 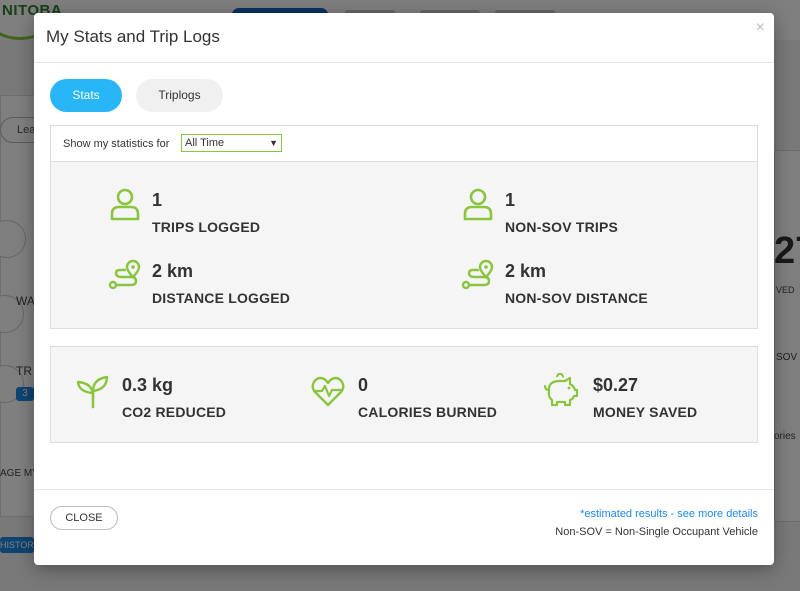 What do you see at coordinates (273, 143) in the screenshot?
I see `chevron-down-icon: ▼` at bounding box center [273, 143].